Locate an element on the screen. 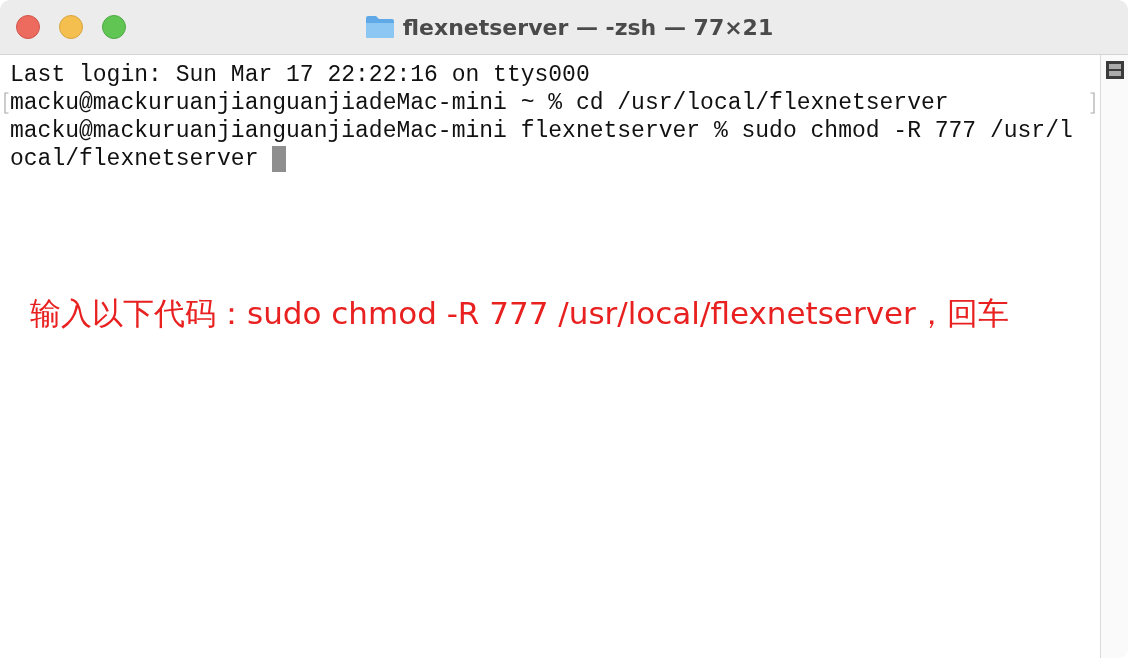  window-title: flexnetserver — -zsh — 77×21 is located at coordinates (588, 27).